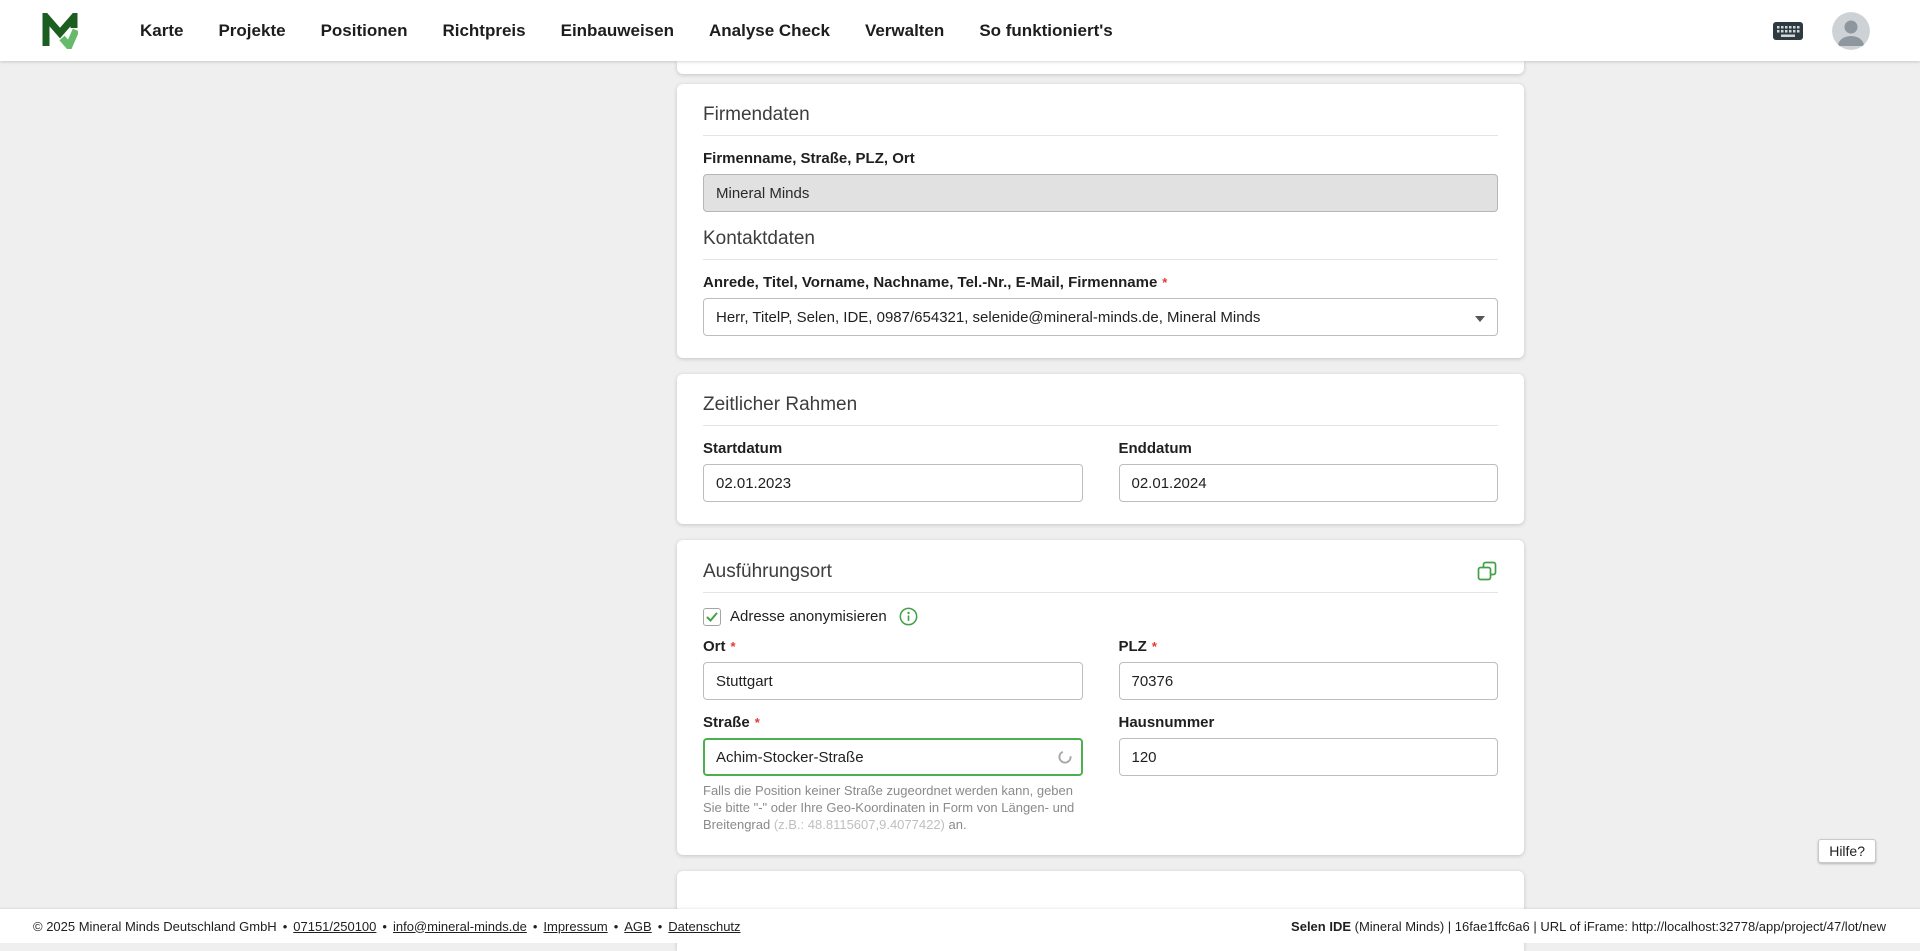 The width and height of the screenshot is (1920, 951). Describe the element at coordinates (1100, 67) in the screenshot. I see `previous-card-fragment` at that location.